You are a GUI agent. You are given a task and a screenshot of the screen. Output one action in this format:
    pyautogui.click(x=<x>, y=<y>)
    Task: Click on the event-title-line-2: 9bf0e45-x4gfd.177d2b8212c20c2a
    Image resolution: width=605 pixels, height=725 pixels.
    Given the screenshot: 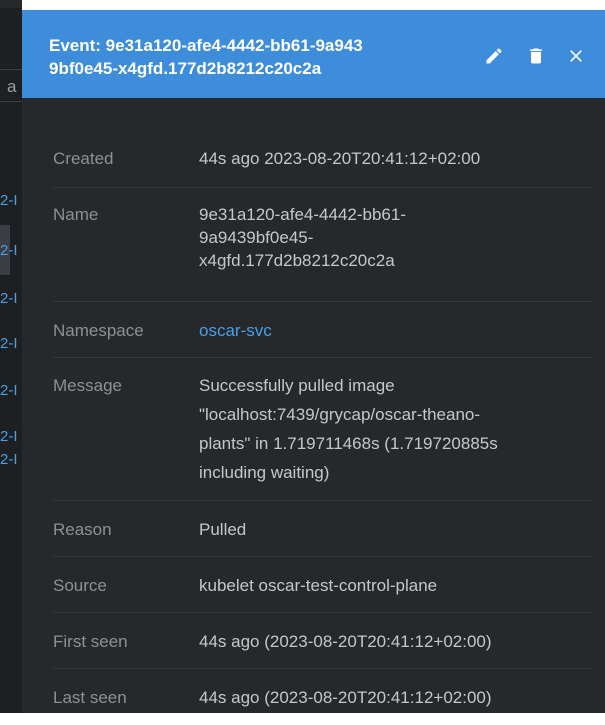 What is the action you would take?
    pyautogui.click(x=185, y=68)
    